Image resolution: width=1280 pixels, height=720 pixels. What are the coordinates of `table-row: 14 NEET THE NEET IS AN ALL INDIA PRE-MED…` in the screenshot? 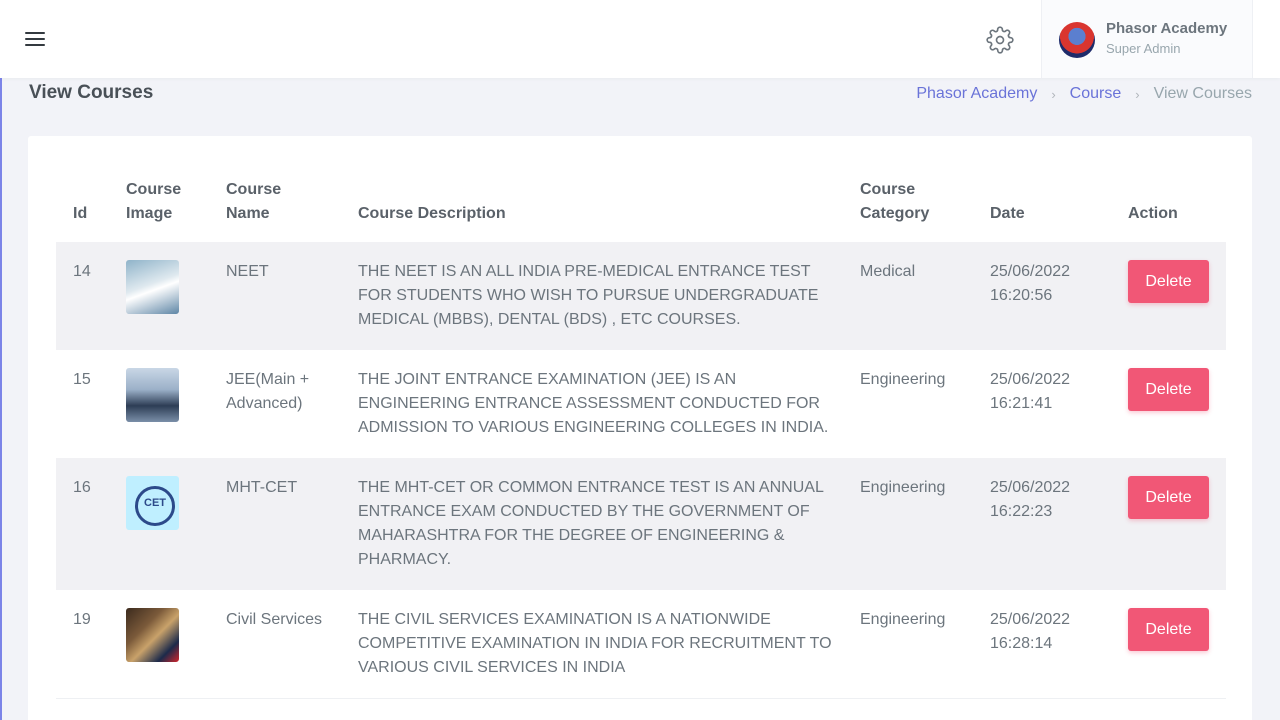 It's located at (641, 296).